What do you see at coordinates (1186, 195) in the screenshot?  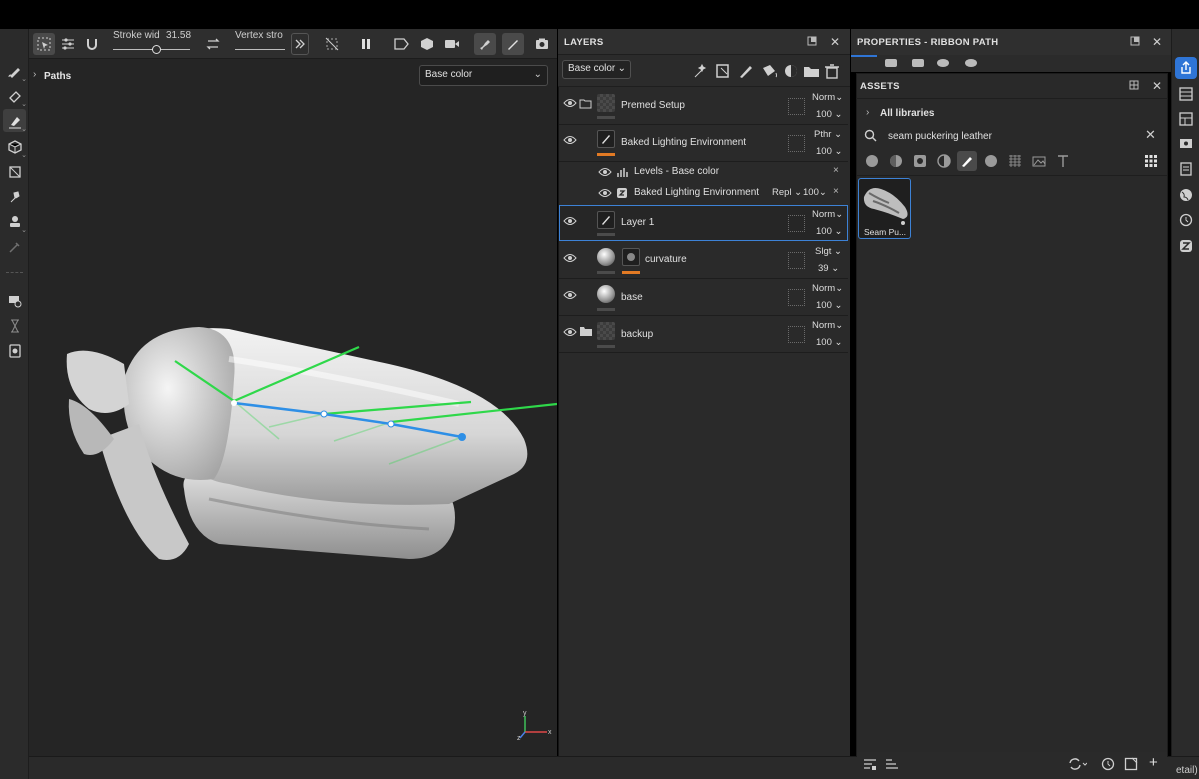 I see `environment-globe-icon` at bounding box center [1186, 195].